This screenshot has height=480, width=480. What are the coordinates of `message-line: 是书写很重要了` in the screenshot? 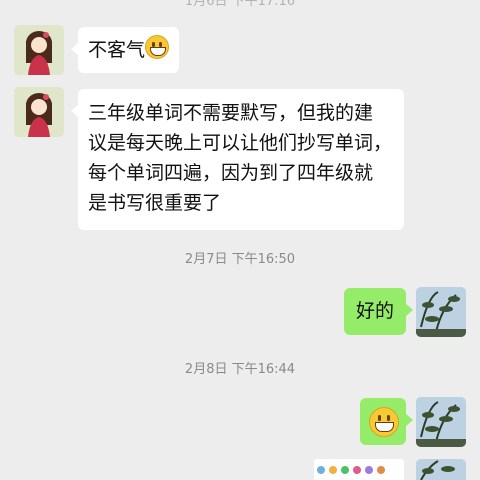 It's located at (155, 203).